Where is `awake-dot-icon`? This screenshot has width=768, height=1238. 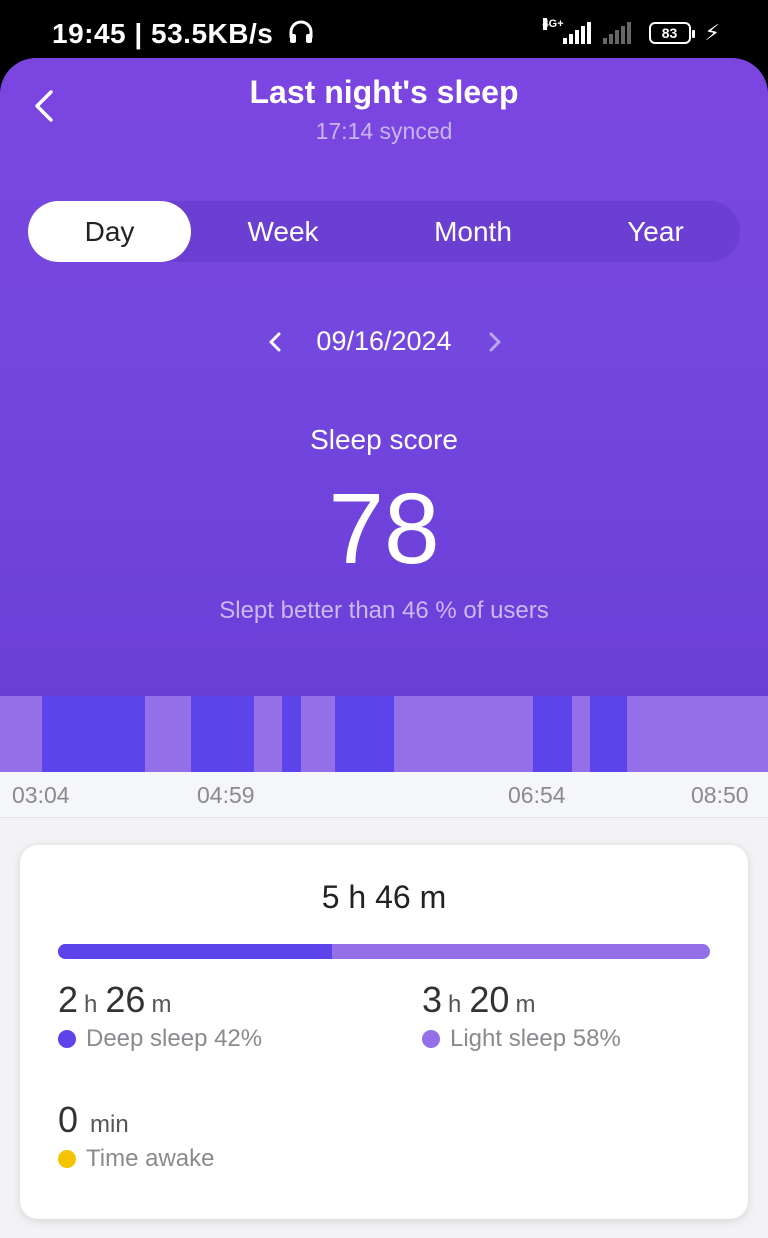
awake-dot-icon is located at coordinates (67, 1159).